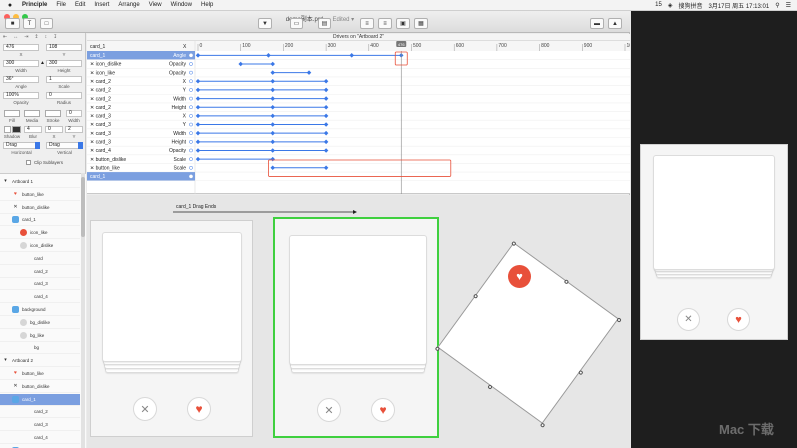 The height and width of the screenshot is (448, 797). I want to click on lock-icon: ▲, so click(42, 63).